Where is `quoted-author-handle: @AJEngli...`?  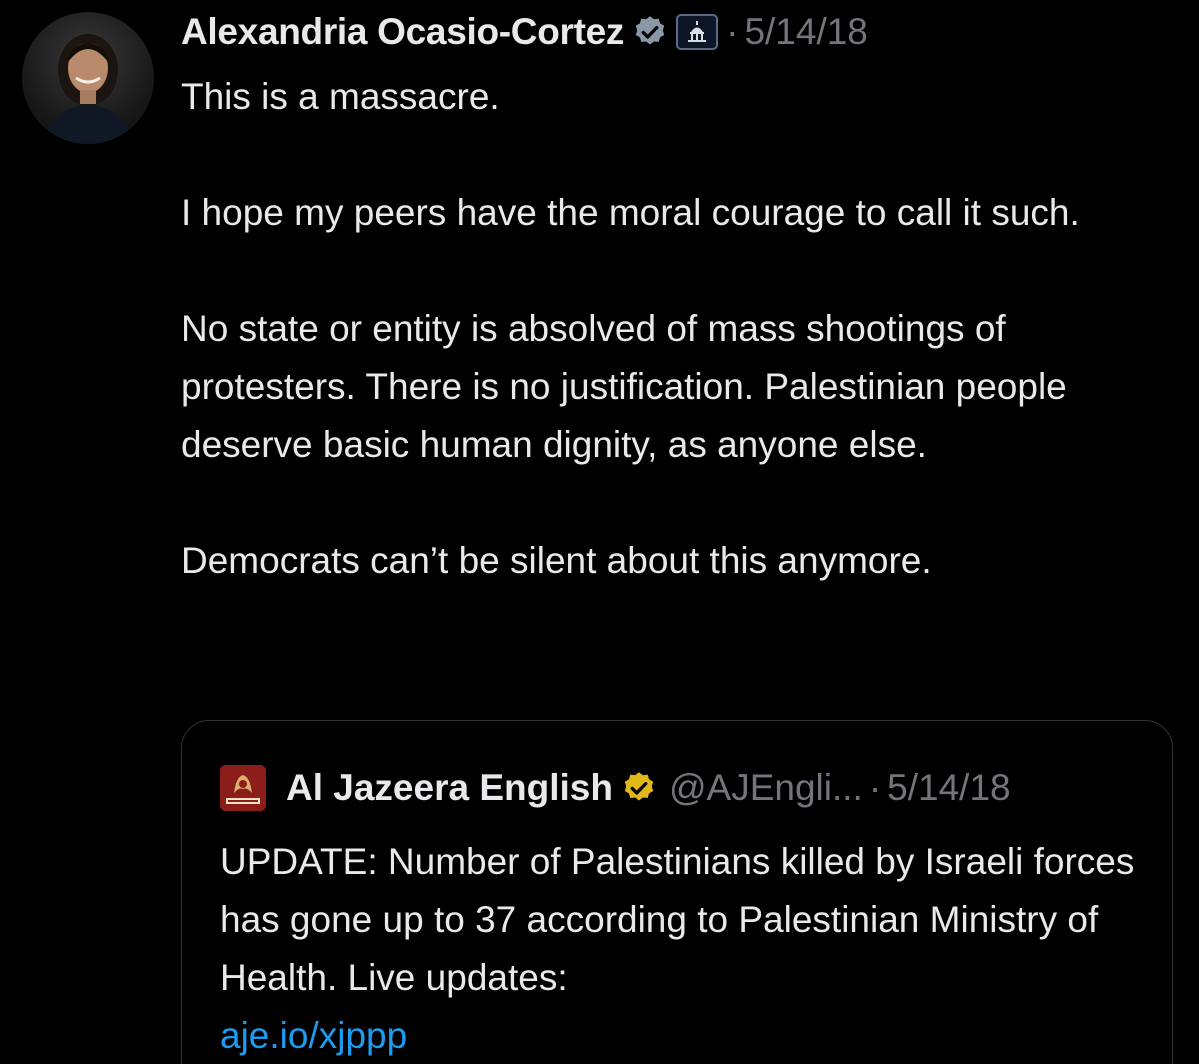
quoted-author-handle: @AJEngli... is located at coordinates (766, 788).